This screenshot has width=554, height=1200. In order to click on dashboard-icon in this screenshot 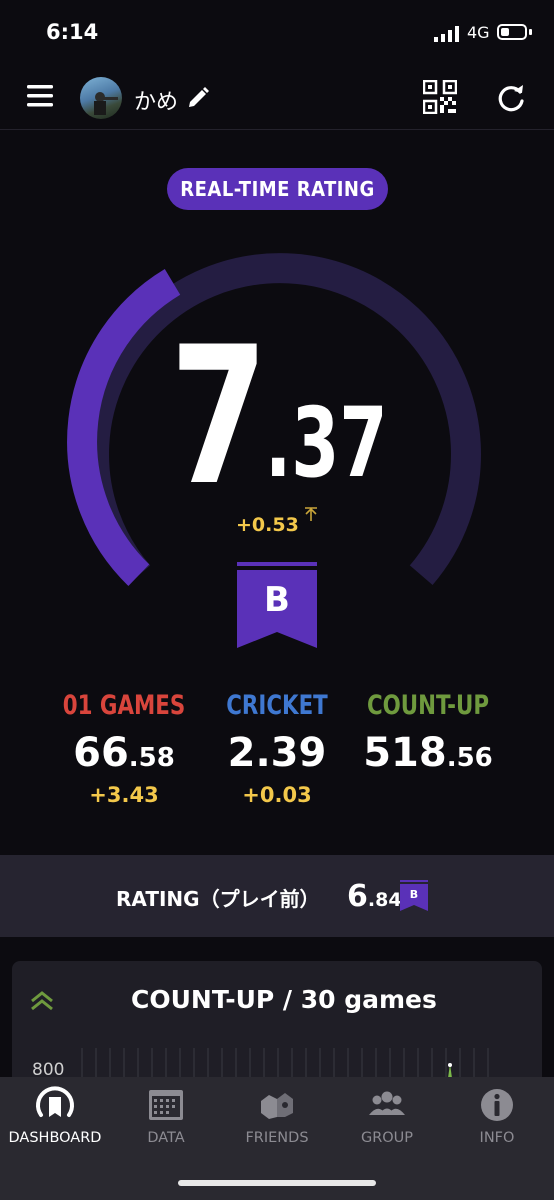, I will do `click(55, 1101)`.